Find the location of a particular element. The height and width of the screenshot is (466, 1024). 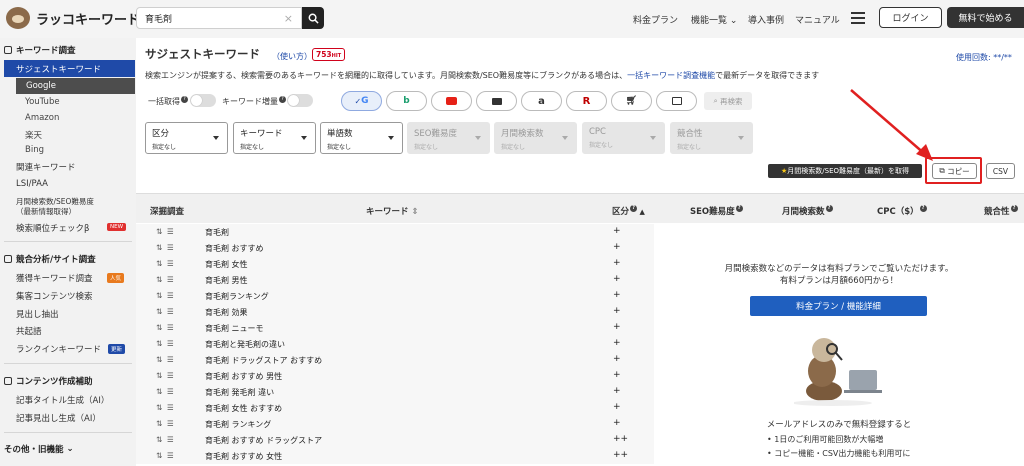

col-cpc: CPC（$）? is located at coordinates (902, 211).